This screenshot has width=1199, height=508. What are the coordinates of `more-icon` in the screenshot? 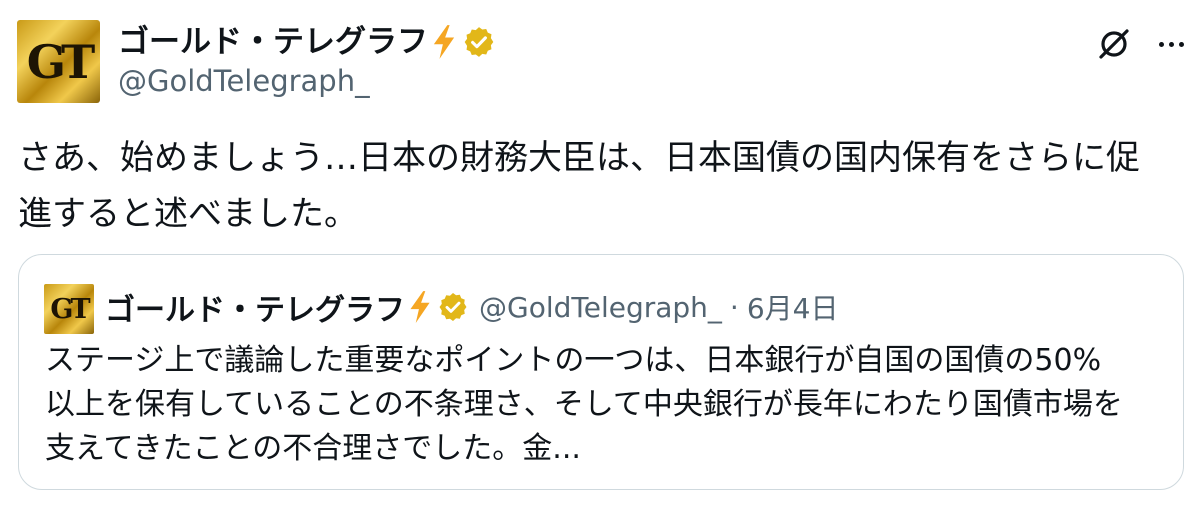 It's located at (1171, 44).